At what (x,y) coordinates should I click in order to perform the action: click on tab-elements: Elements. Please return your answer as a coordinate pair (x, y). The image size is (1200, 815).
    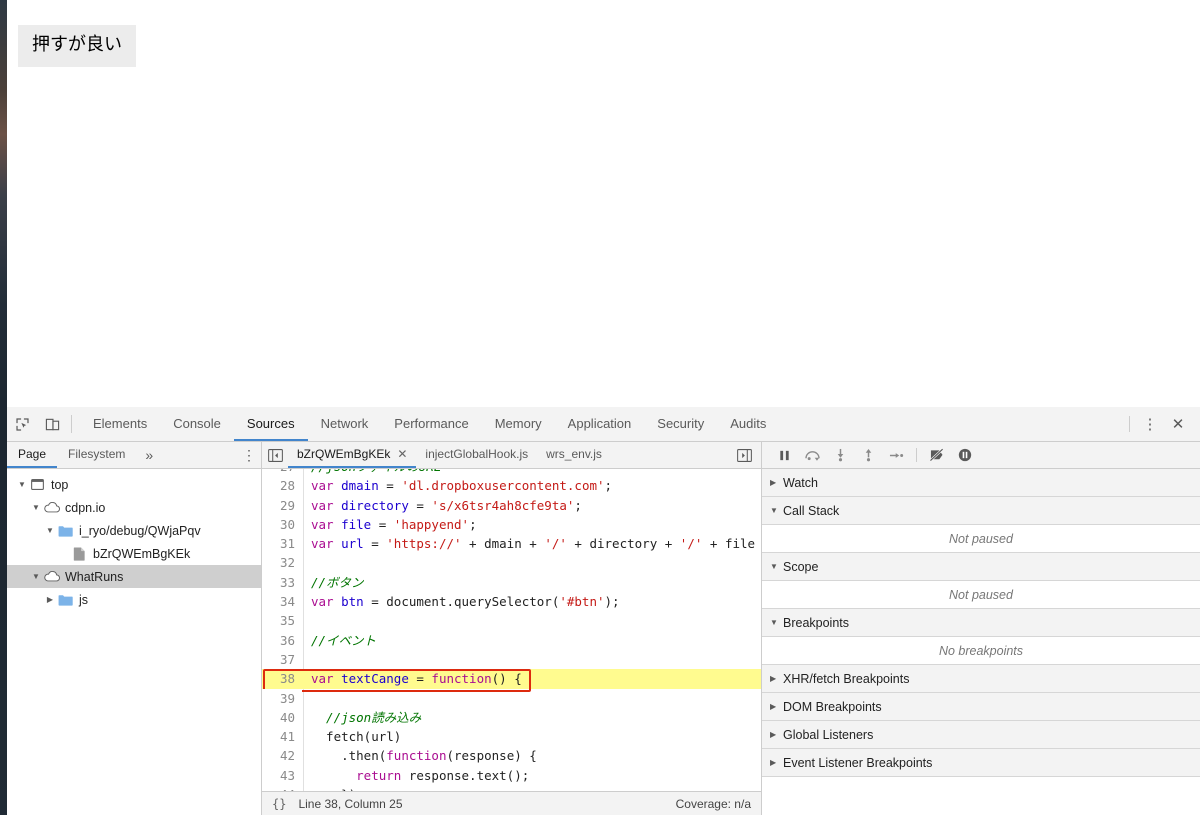
    Looking at the image, I should click on (120, 424).